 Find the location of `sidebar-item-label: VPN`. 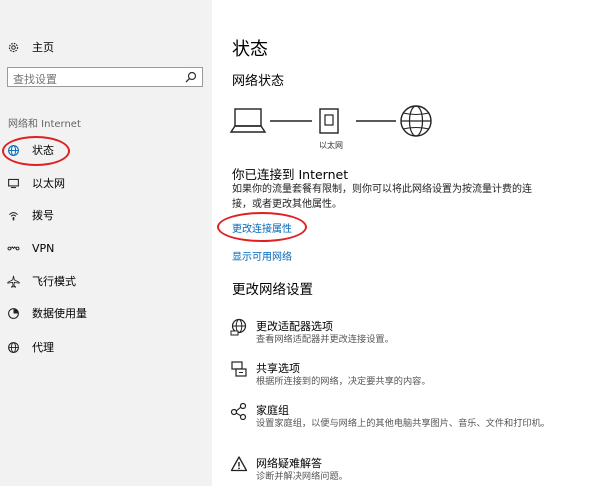

sidebar-item-label: VPN is located at coordinates (43, 248).